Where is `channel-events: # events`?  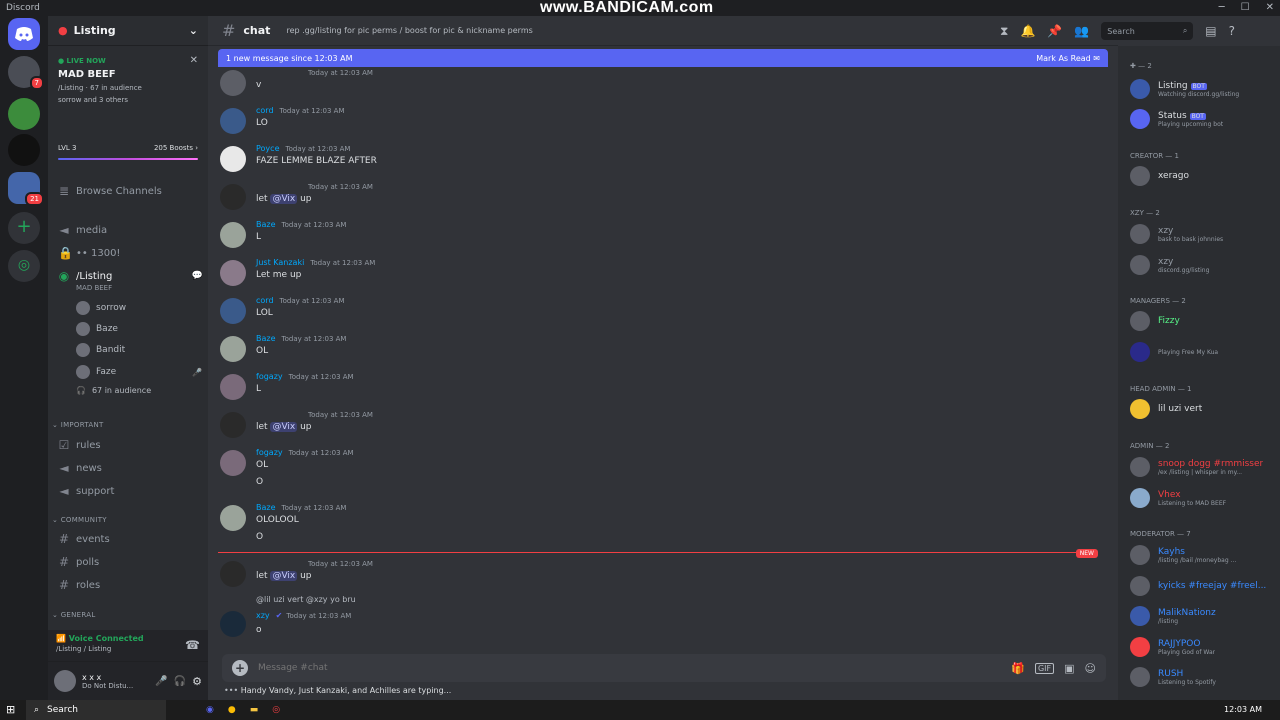
channel-events: # events is located at coordinates (130, 539).